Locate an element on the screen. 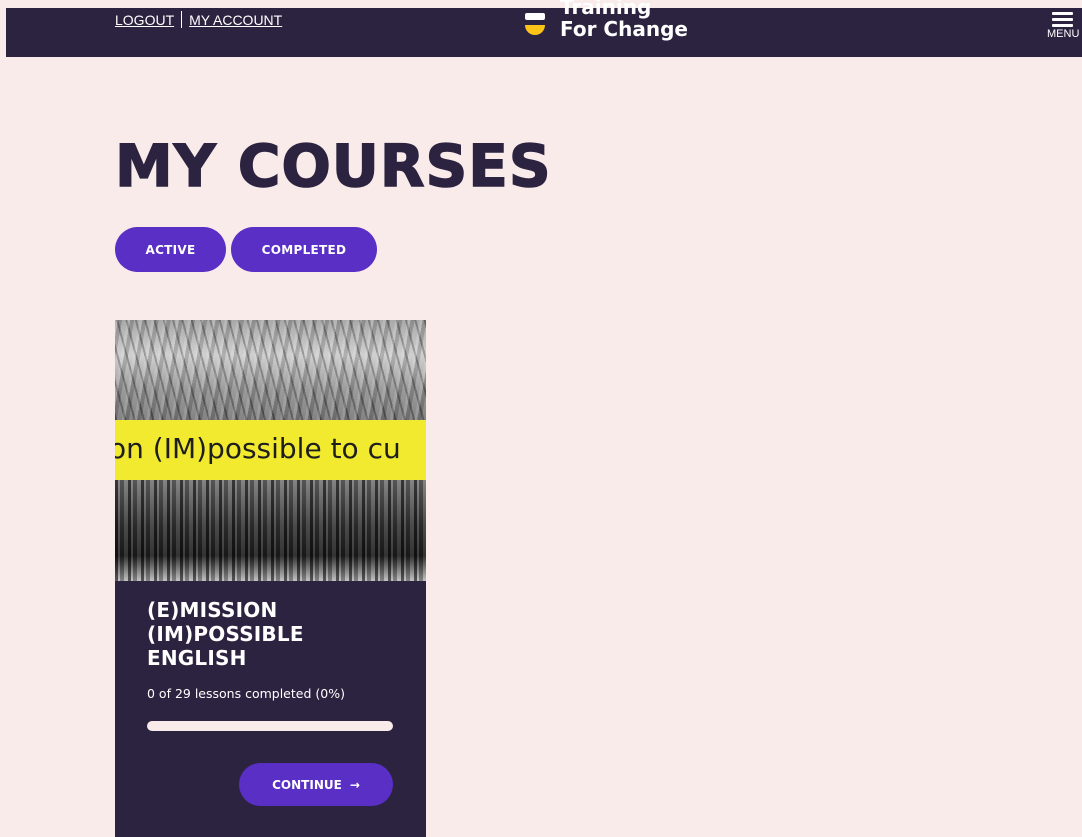  continue-label: CONTINUE is located at coordinates (307, 784).